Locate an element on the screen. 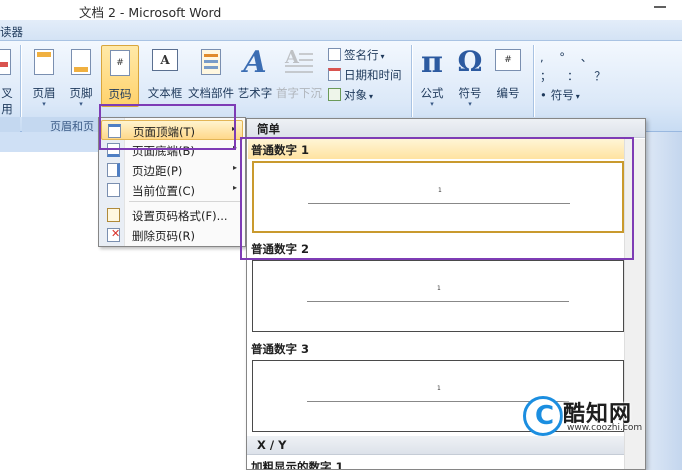 The height and width of the screenshot is (470, 682). wordart-label: 艺术字 is located at coordinates (255, 93).